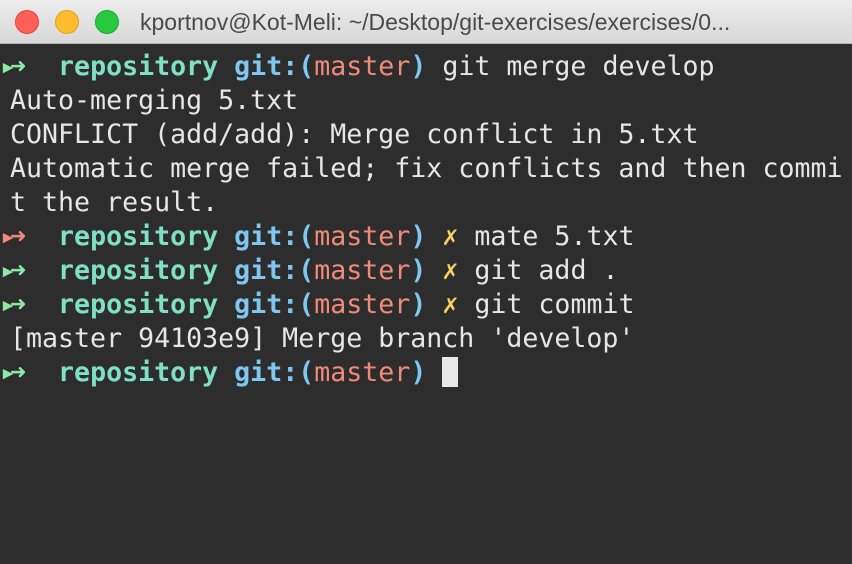 Image resolution: width=852 pixels, height=564 pixels. I want to click on prompt-line: ▸ ➜ repository git:(master), so click(426, 373).